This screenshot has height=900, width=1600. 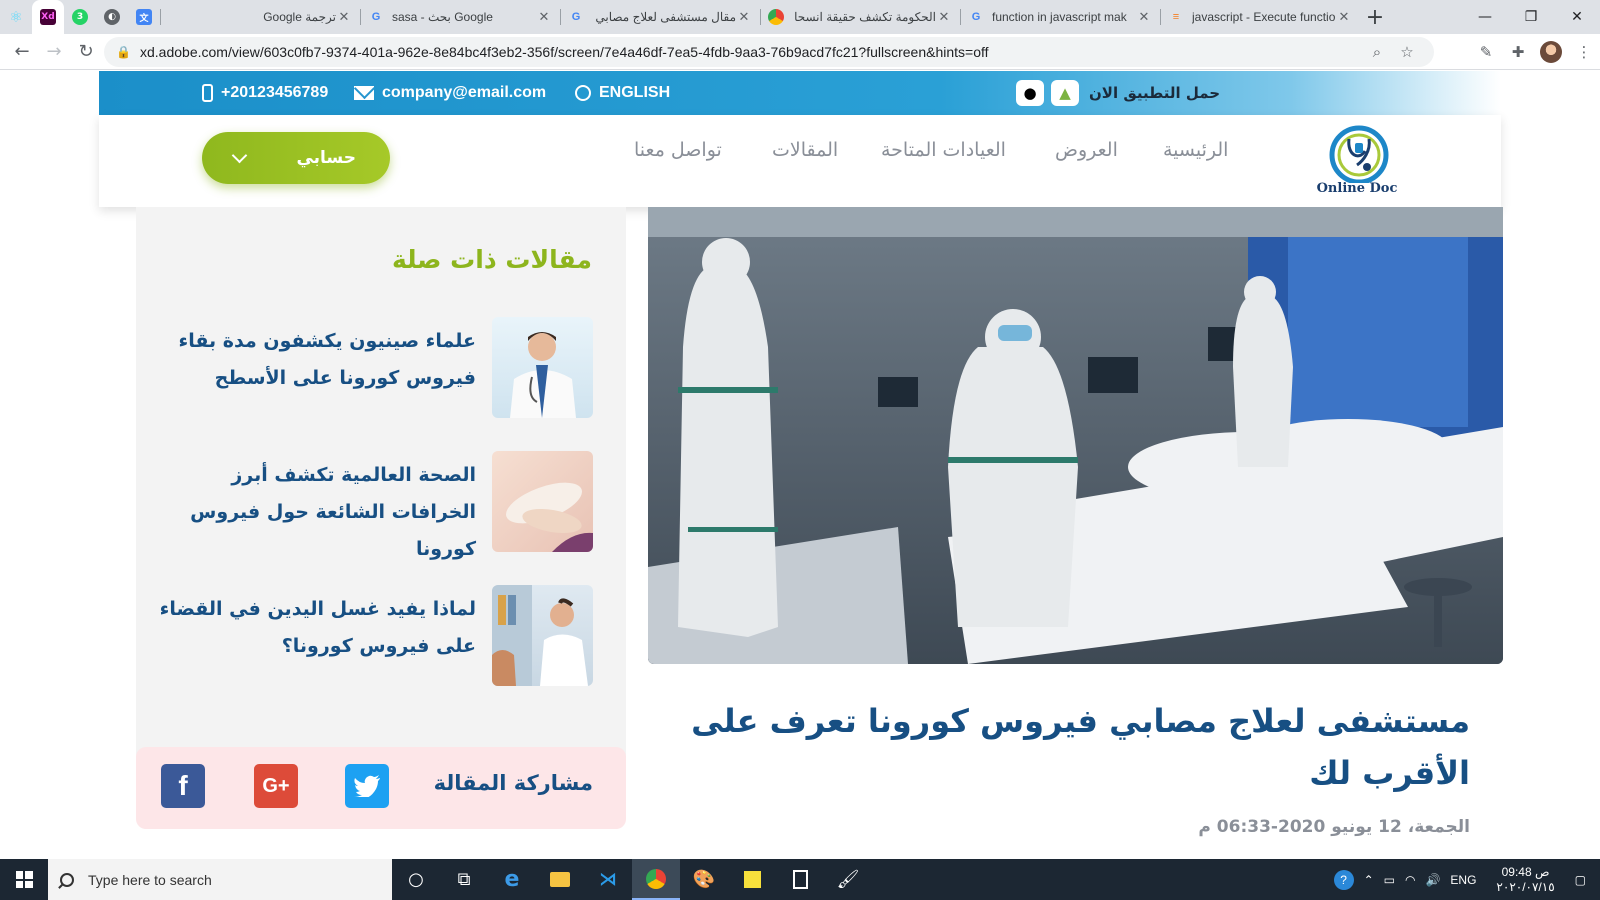 I want to click on window-controls: — ❐ ✕, so click(x=1531, y=17).